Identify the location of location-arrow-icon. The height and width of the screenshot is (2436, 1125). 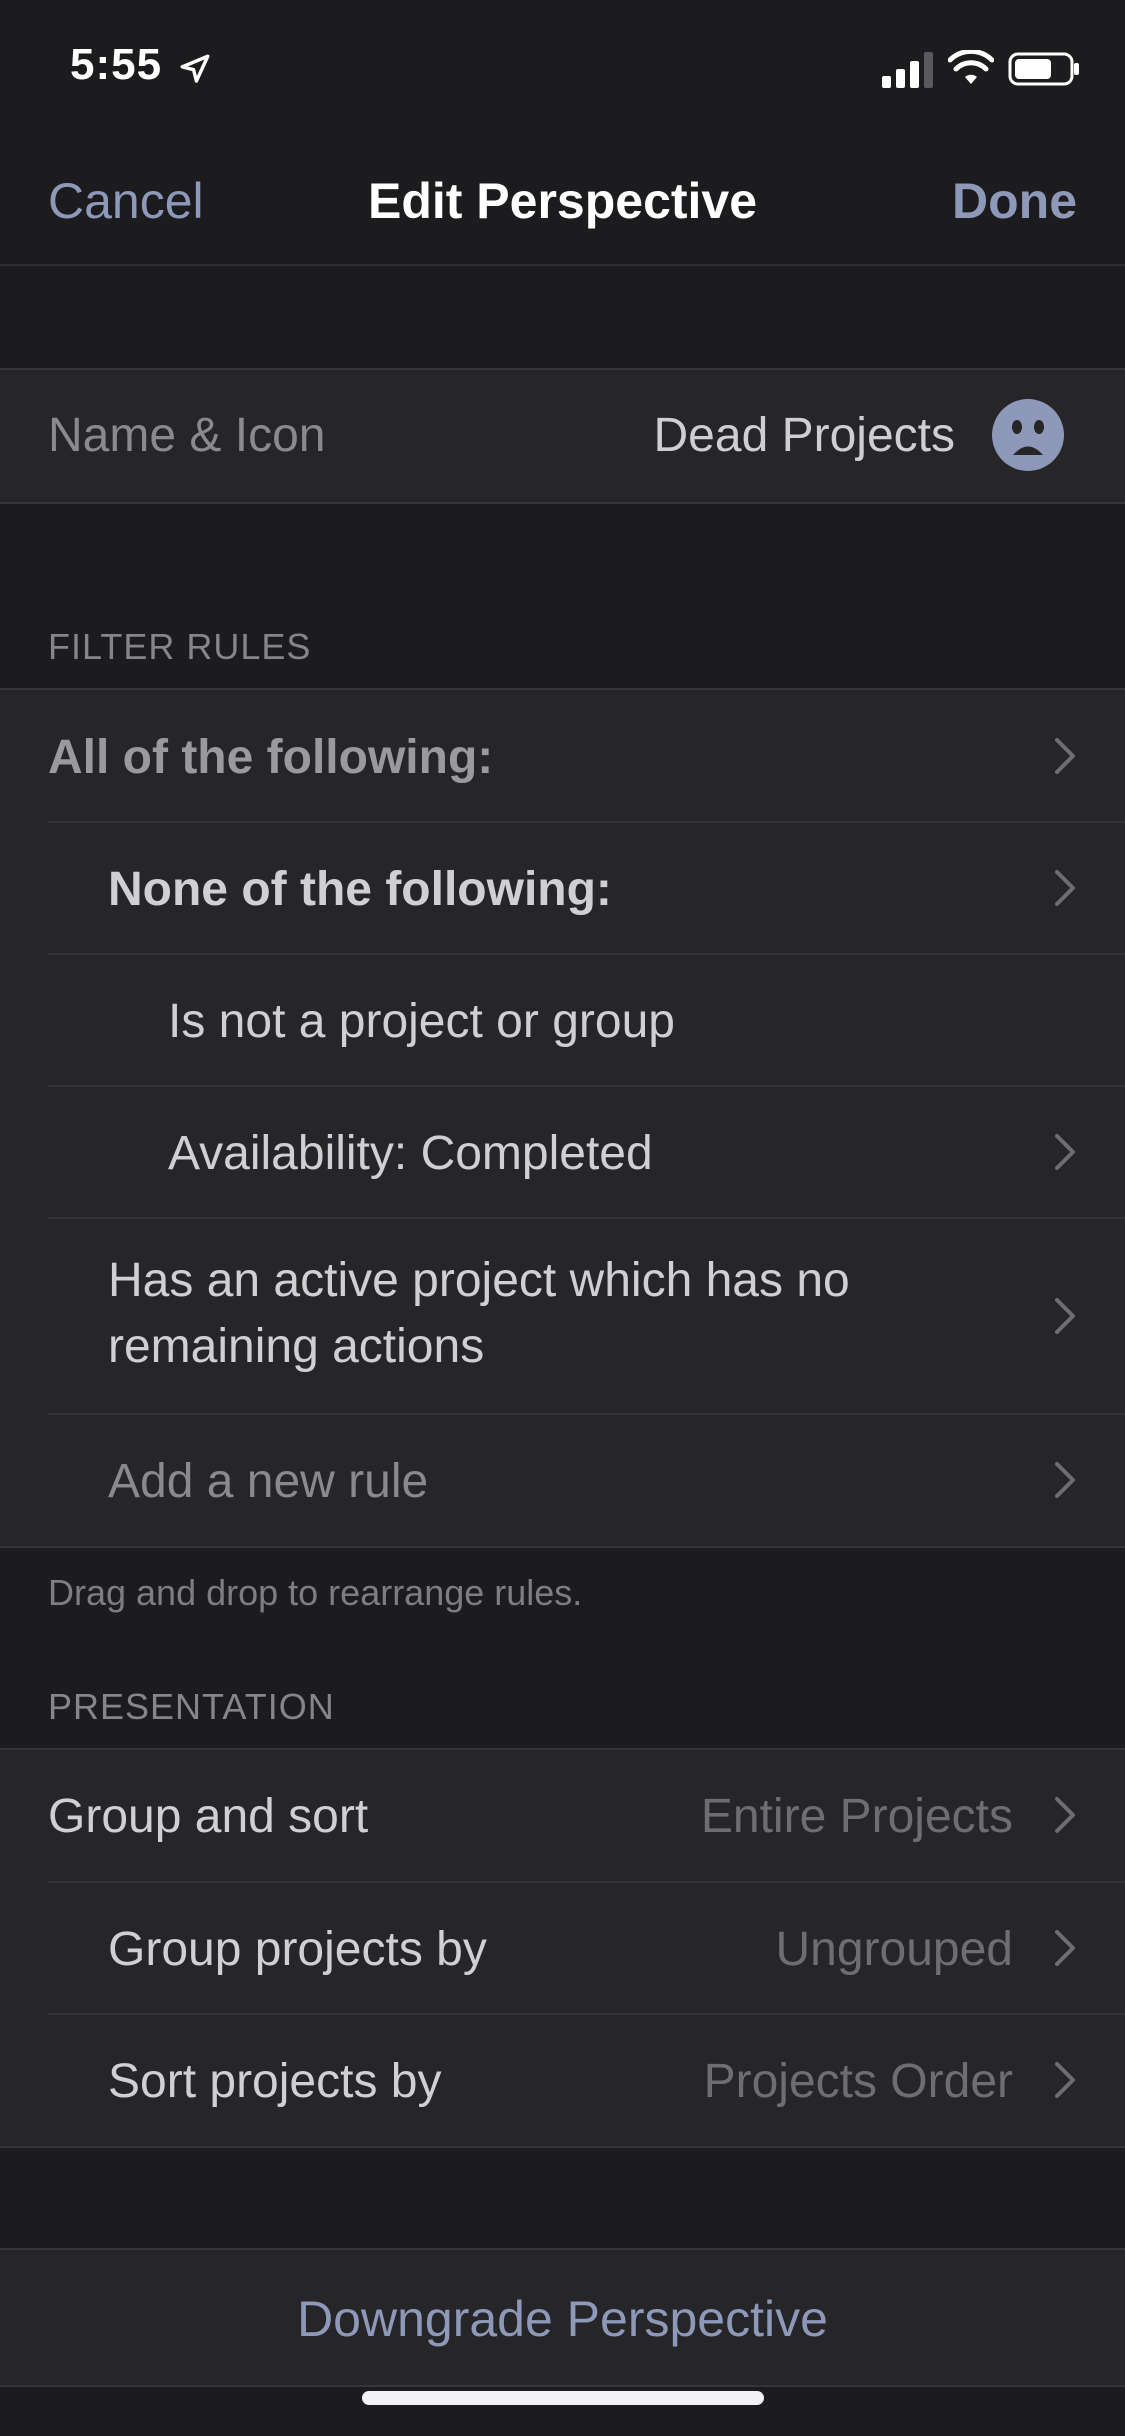
(195, 68).